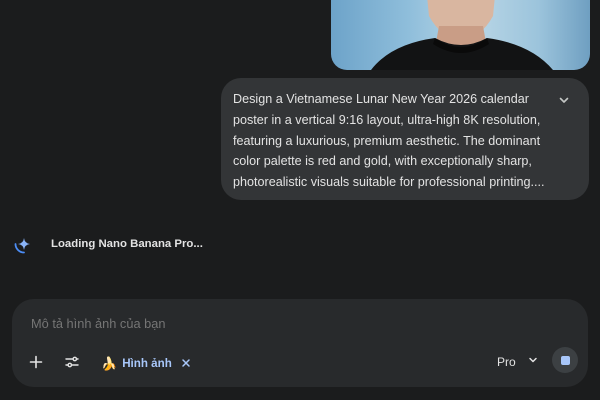 This screenshot has width=600, height=400. Describe the element at coordinates (518, 362) in the screenshot. I see `model-picker: Pro` at that location.